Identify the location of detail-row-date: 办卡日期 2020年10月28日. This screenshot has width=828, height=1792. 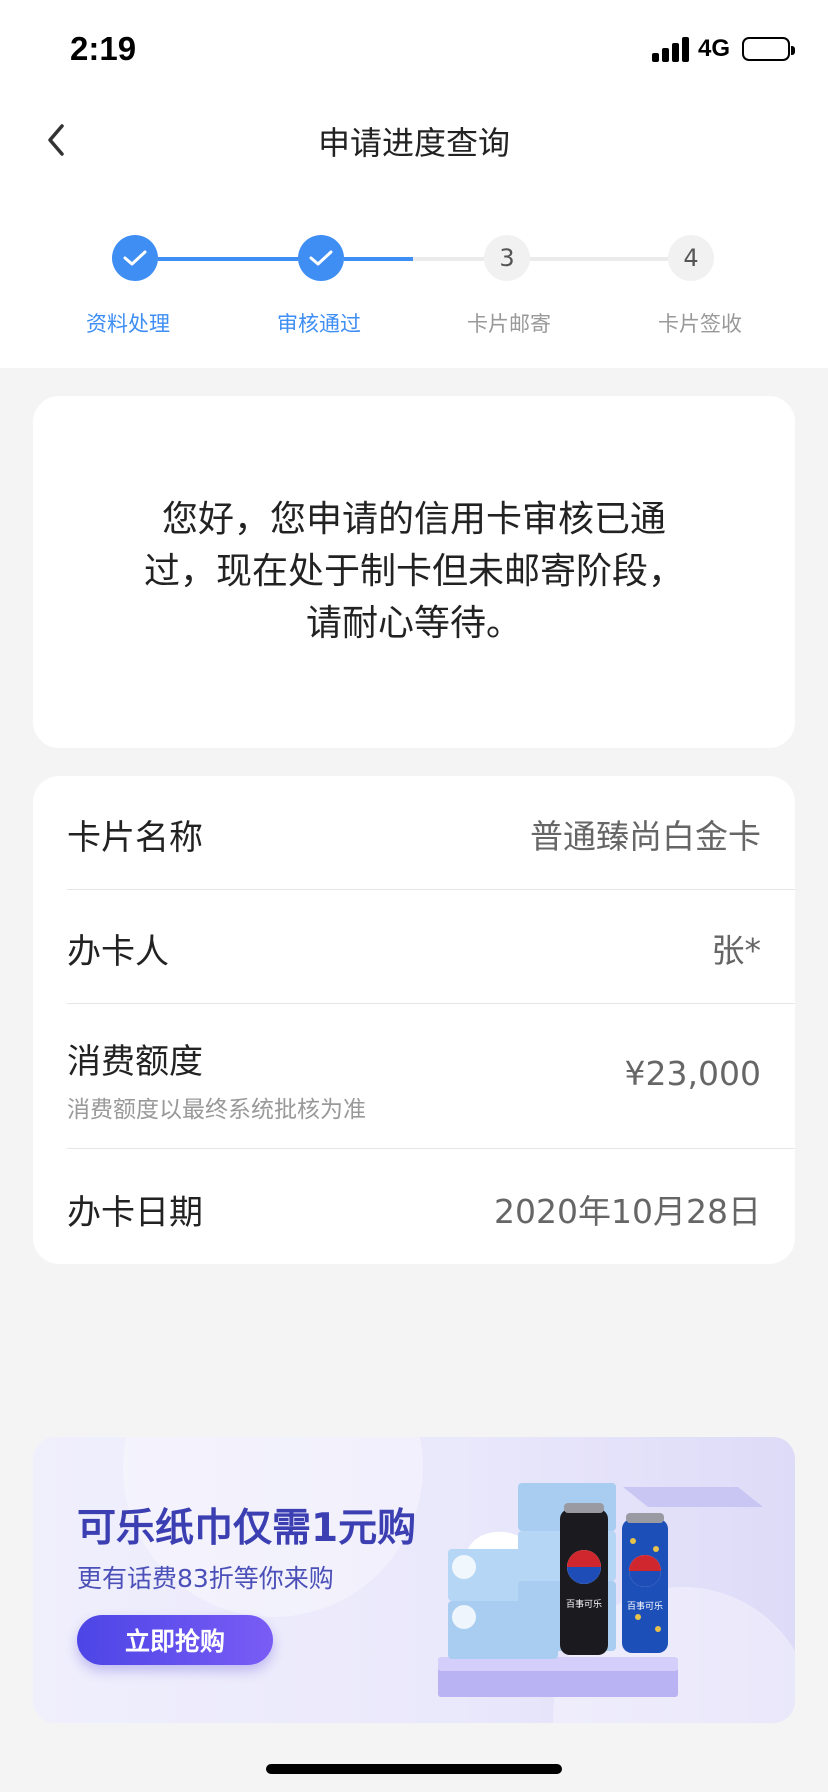
(431, 1206).